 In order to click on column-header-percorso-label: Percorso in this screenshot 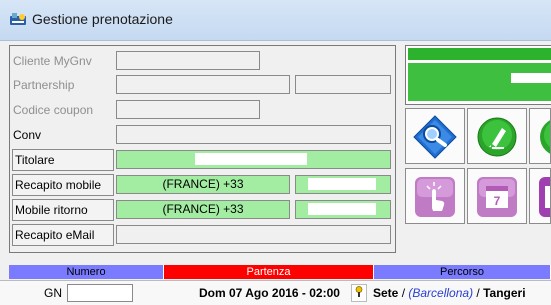, I will do `click(462, 272)`.